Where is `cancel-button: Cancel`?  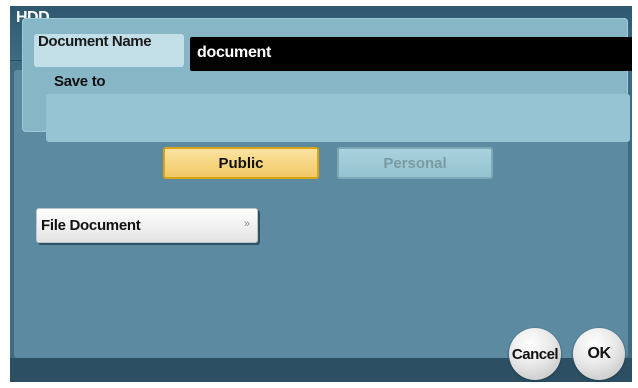 cancel-button: Cancel is located at coordinates (535, 354).